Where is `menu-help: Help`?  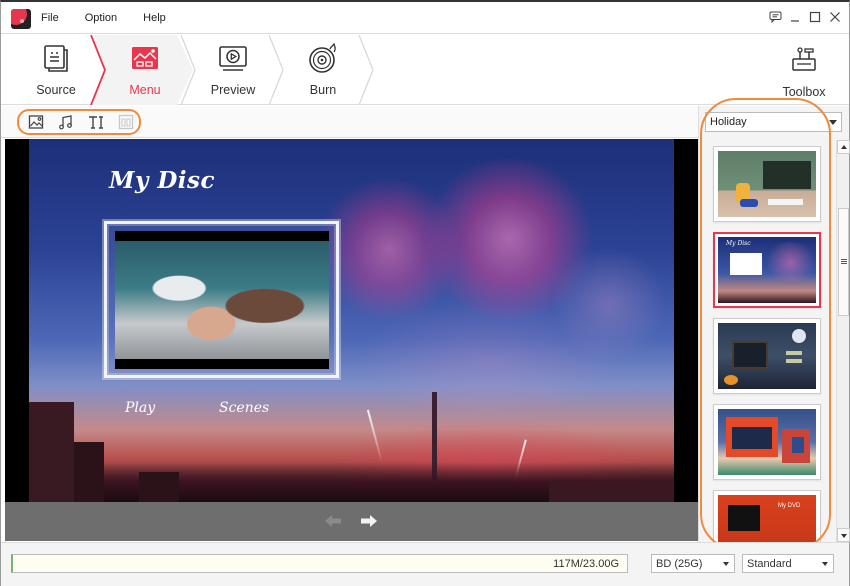 menu-help: Help is located at coordinates (154, 18).